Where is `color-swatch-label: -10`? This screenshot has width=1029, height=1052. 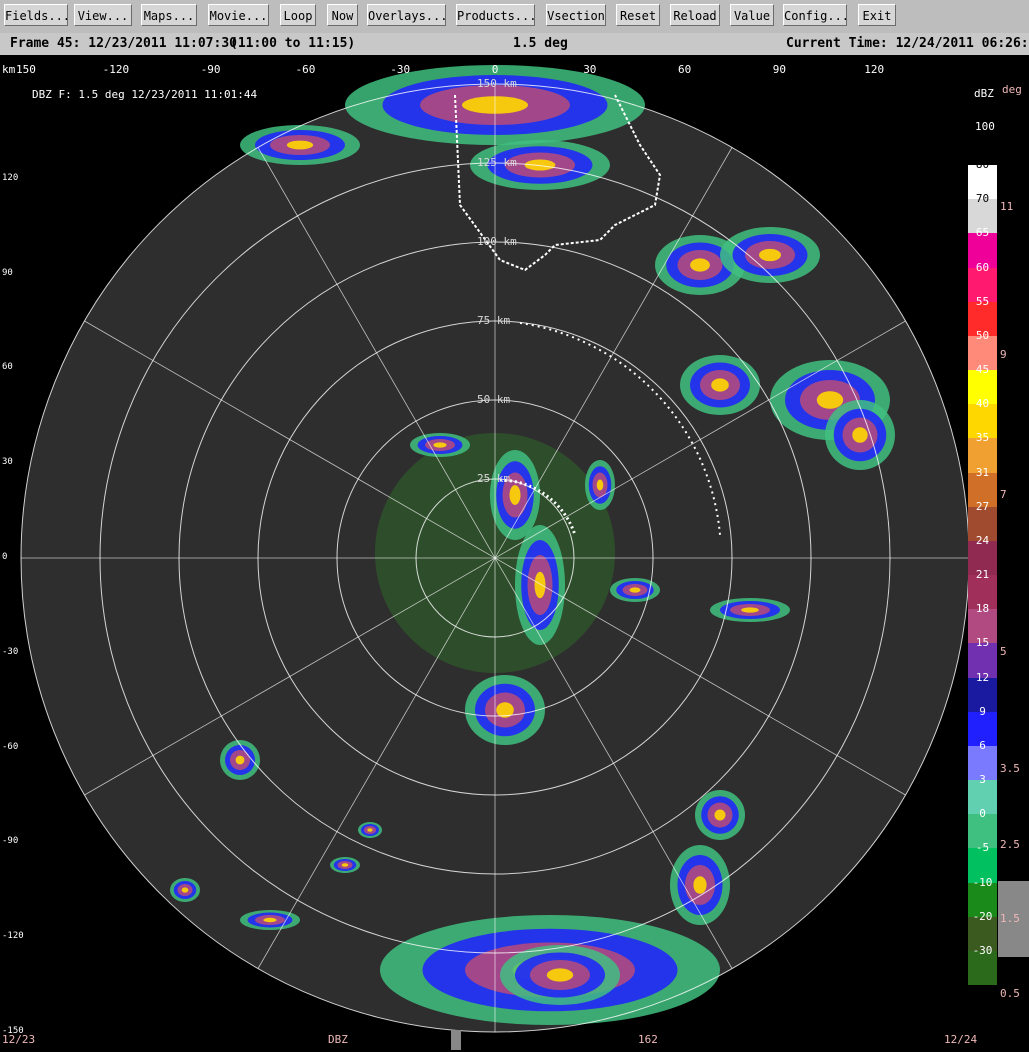 color-swatch-label: -10 is located at coordinates (982, 882).